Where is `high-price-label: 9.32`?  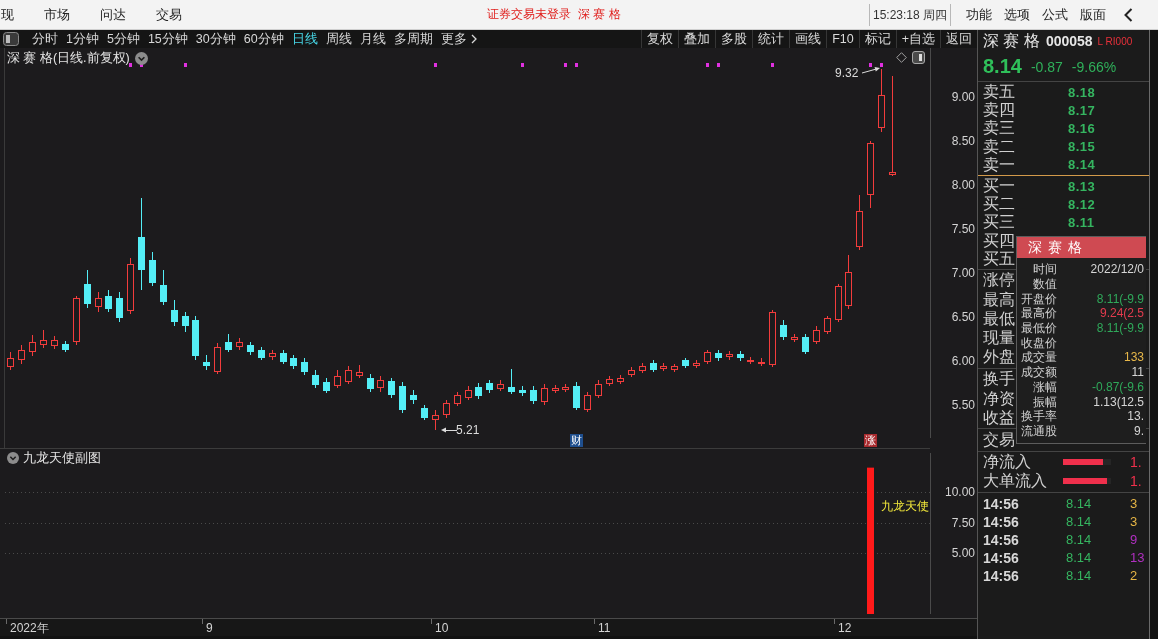
high-price-label: 9.32 is located at coordinates (847, 73).